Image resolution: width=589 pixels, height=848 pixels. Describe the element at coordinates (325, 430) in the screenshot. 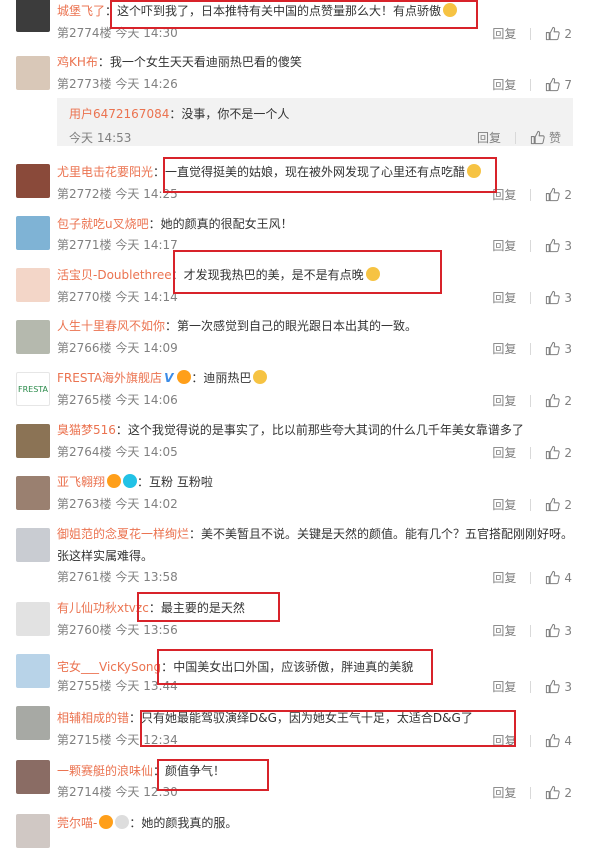

I see `comment-text: 这个我觉得说的是事实了，比以前那些夸大其词的什么几千年美女靠谱多了` at that location.